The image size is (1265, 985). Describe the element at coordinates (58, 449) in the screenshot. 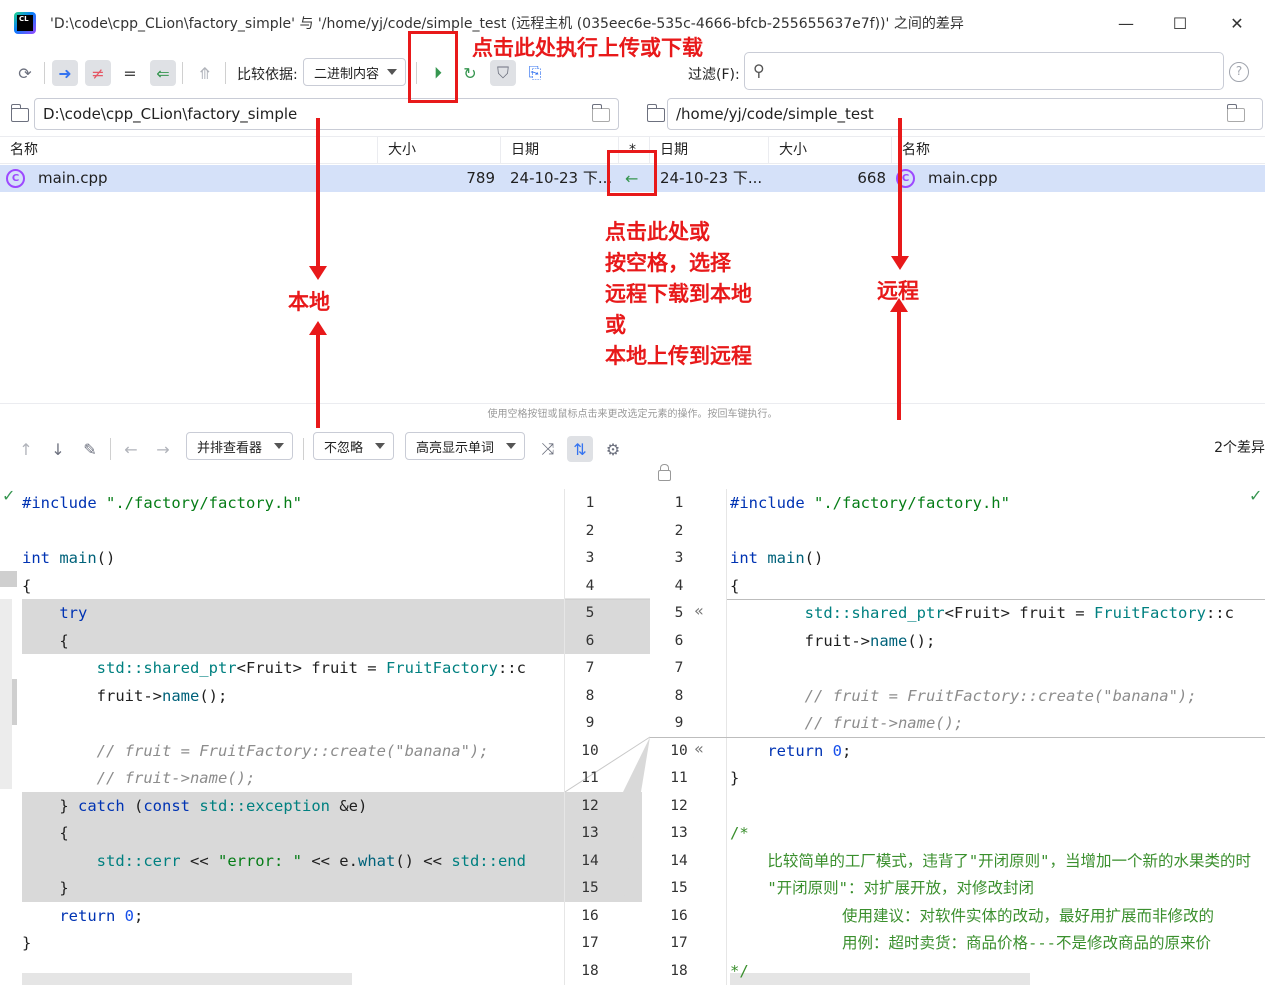

I see `next-diff-icon: ↓` at that location.